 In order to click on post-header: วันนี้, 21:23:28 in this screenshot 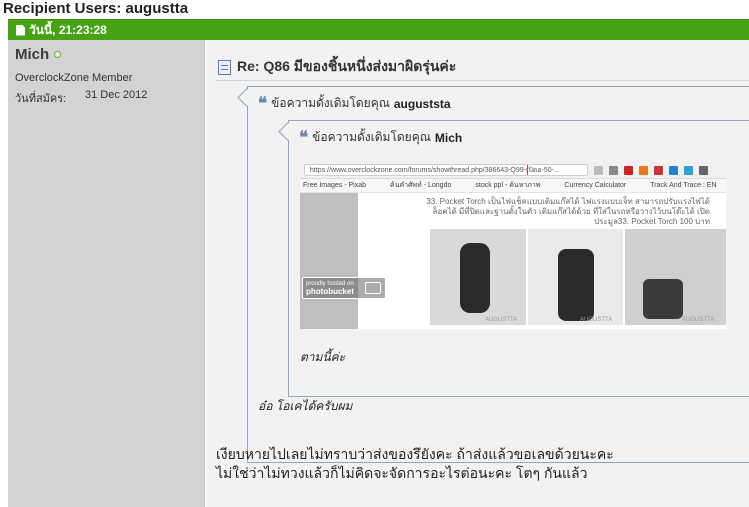, I will do `click(378, 29)`.